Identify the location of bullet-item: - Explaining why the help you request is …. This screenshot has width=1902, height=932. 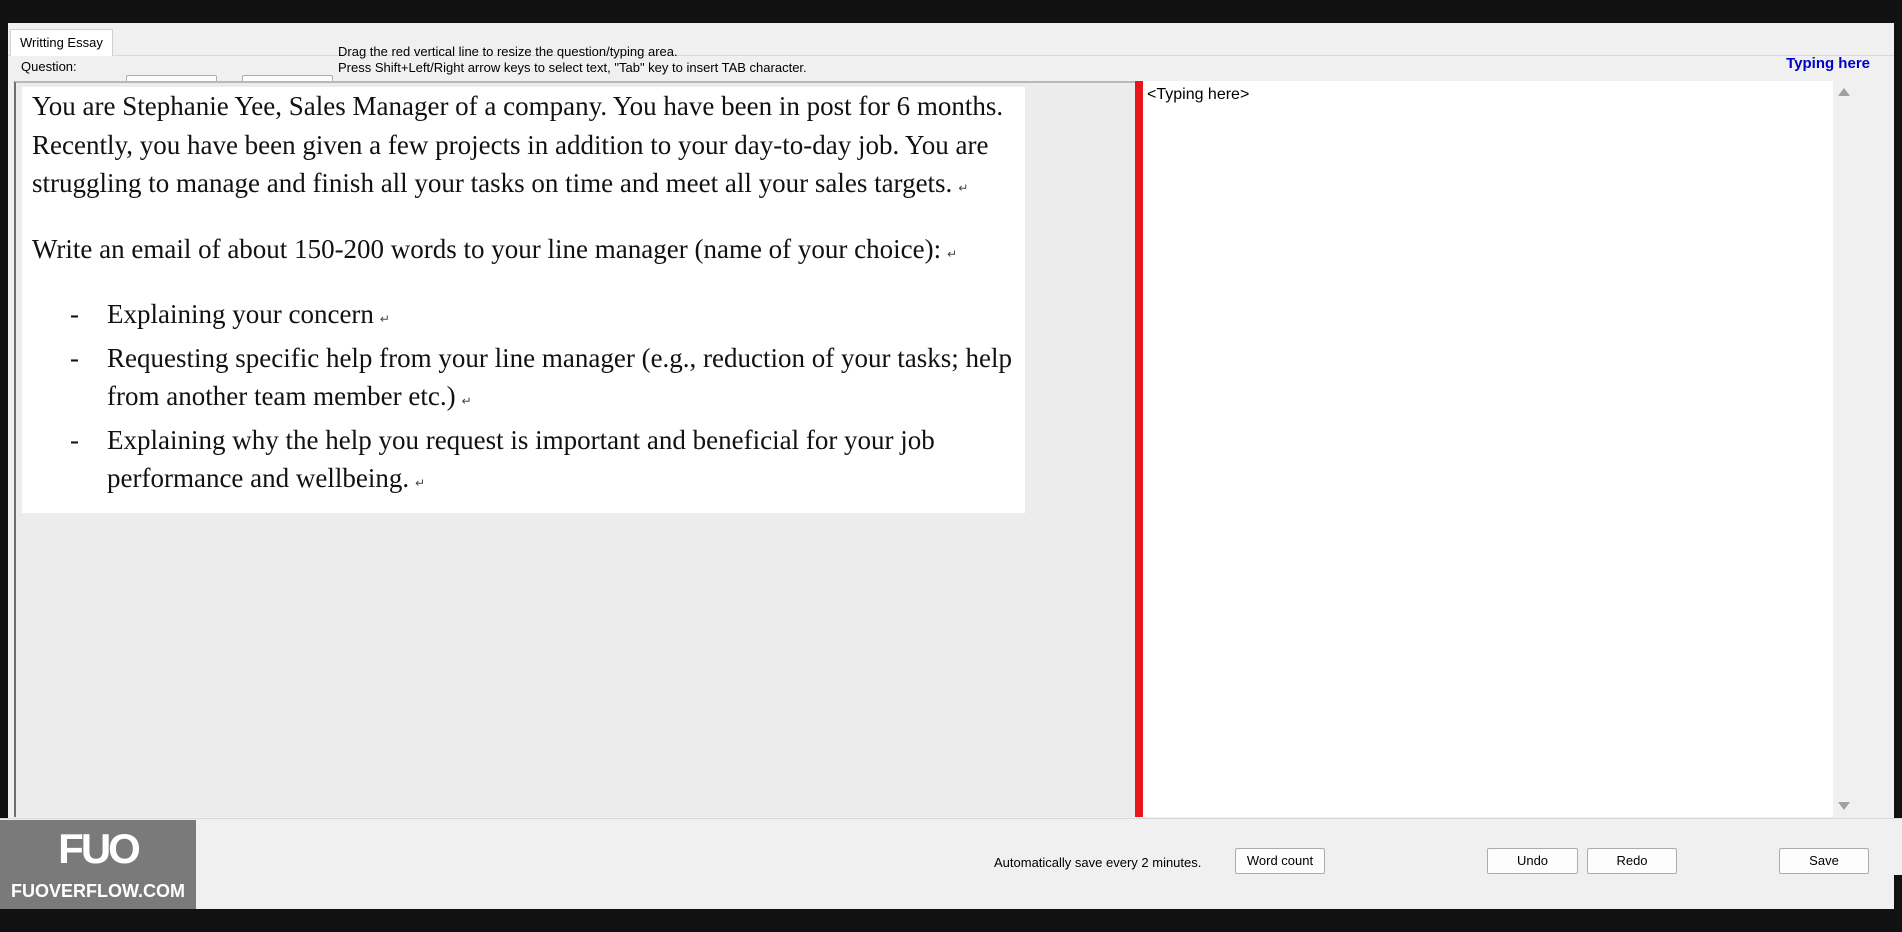
(522, 462).